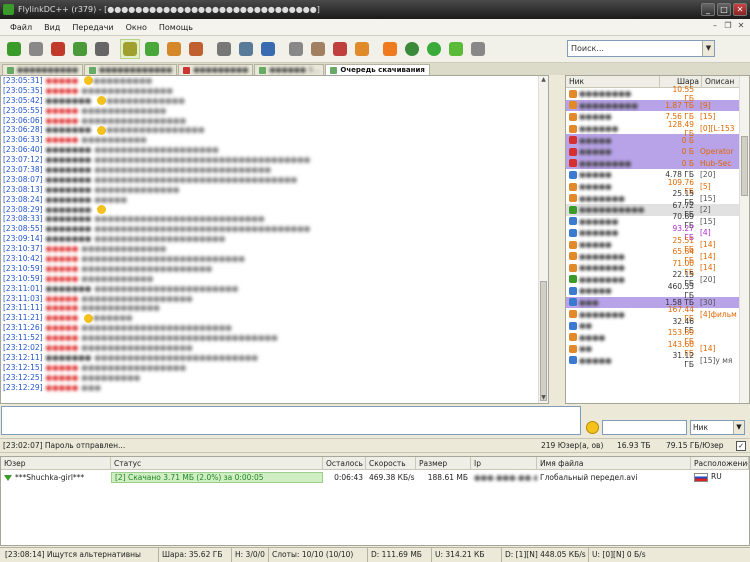 This screenshot has width=750, height=562. I want to click on user-row: ●●●●●●● 65.84 ГБ [14], so click(657, 256).